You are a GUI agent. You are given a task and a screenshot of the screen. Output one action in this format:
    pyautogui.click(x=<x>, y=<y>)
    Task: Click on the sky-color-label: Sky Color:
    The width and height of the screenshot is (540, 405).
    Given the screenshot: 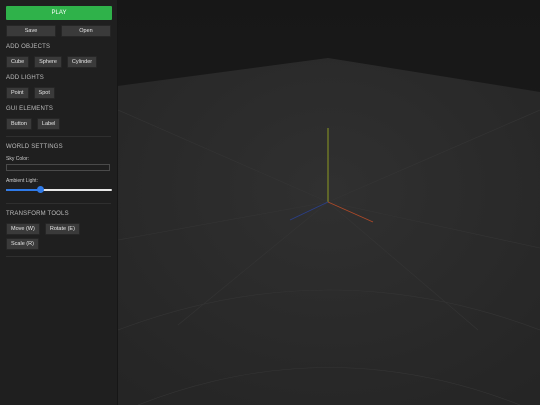 What is the action you would take?
    pyautogui.click(x=18, y=159)
    